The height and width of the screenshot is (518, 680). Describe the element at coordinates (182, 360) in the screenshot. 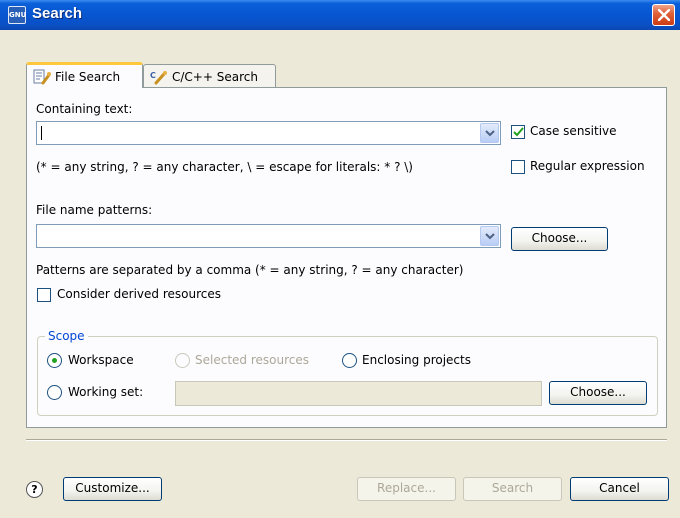

I see `selected-resources-radio` at that location.